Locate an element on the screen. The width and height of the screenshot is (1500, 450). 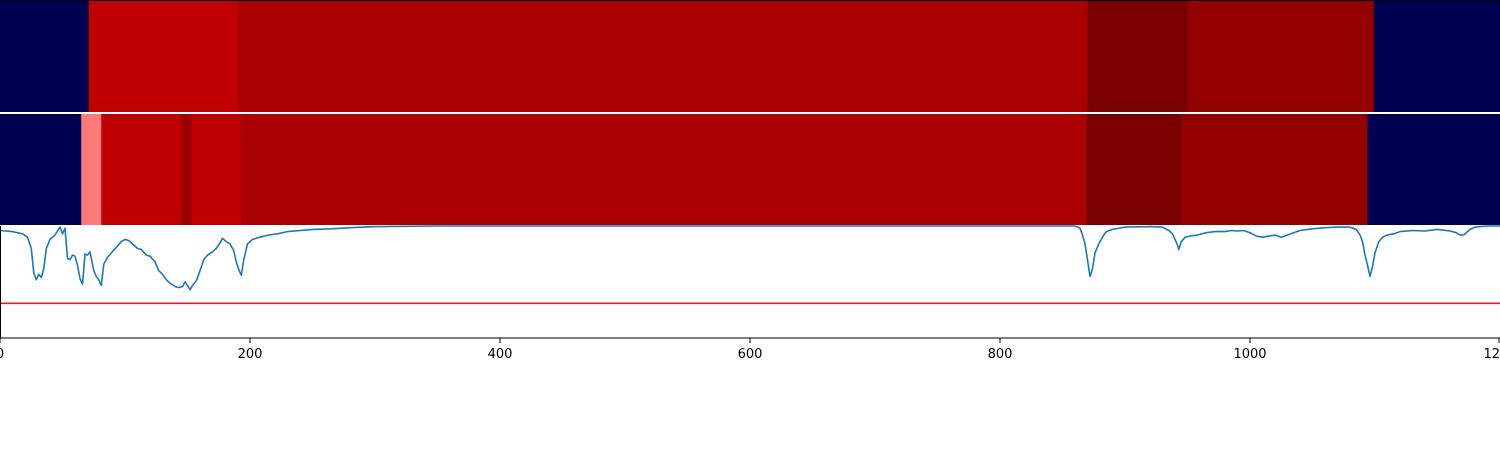
x-tick-label-4: 800 is located at coordinates (1000, 354).